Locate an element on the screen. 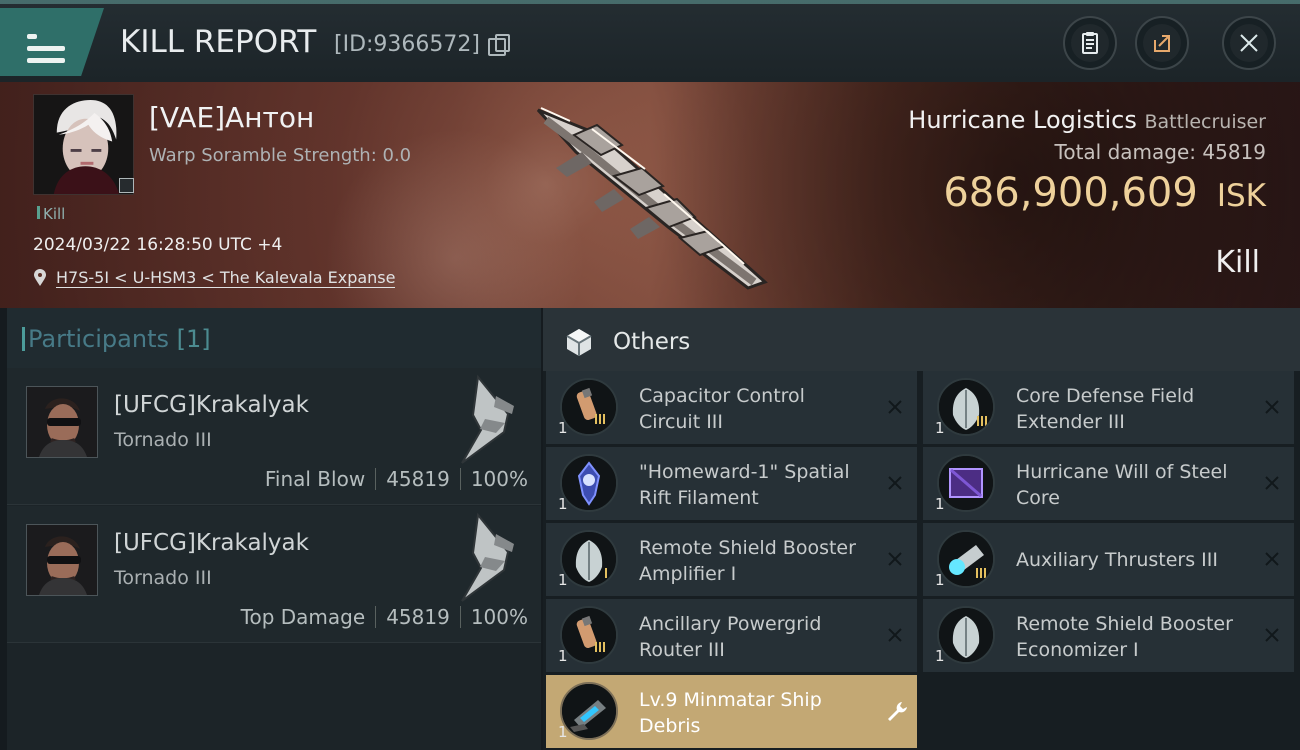 This screenshot has width=1300, height=750. item-name: Lv.9 Minmatar Ship Debris is located at coordinates (730, 713).